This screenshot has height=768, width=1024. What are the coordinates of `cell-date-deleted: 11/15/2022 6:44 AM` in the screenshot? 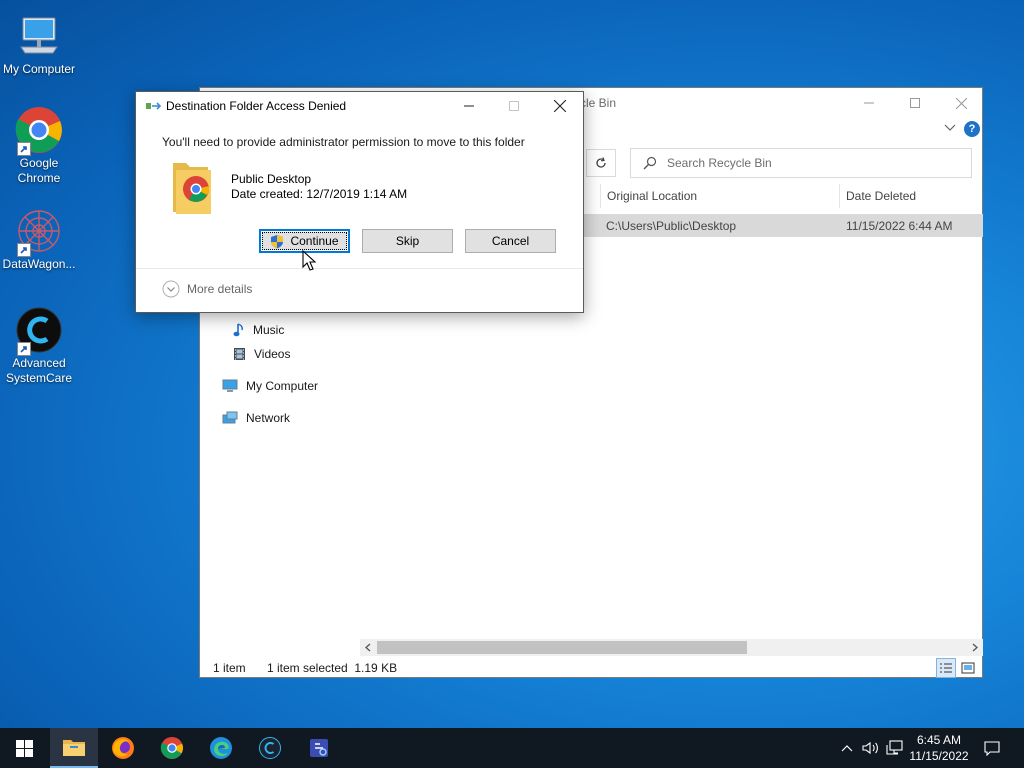 It's located at (899, 226).